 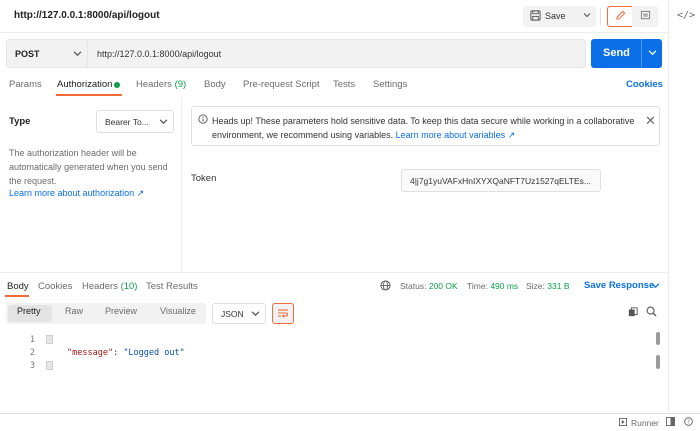 I want to click on response-headers-count: (10), so click(x=129, y=286).